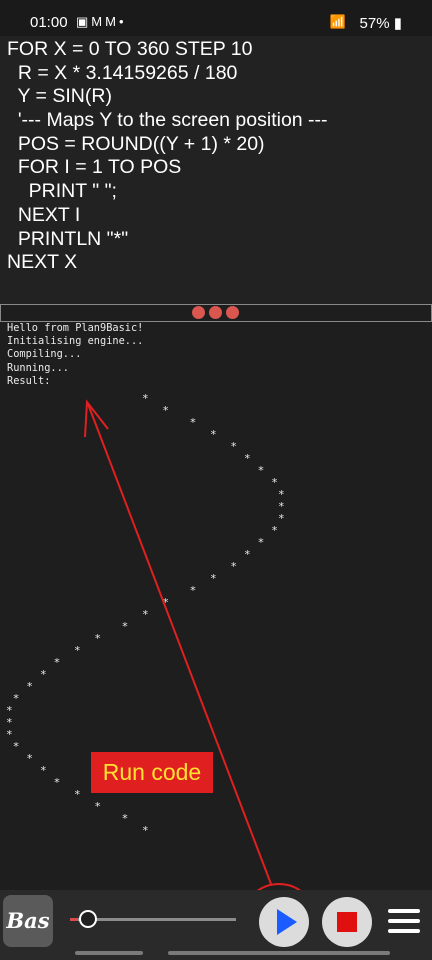 This screenshot has width=432, height=960. I want to click on code-line: '--- Maps Y to the screen position ---, so click(216, 121).